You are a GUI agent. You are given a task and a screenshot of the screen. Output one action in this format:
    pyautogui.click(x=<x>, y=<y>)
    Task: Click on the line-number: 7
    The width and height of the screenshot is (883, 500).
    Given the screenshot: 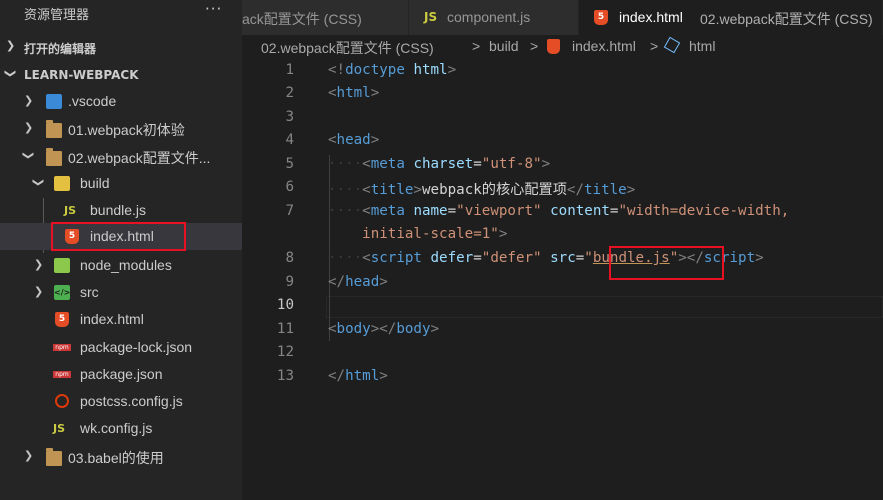 What is the action you would take?
    pyautogui.click(x=289, y=211)
    